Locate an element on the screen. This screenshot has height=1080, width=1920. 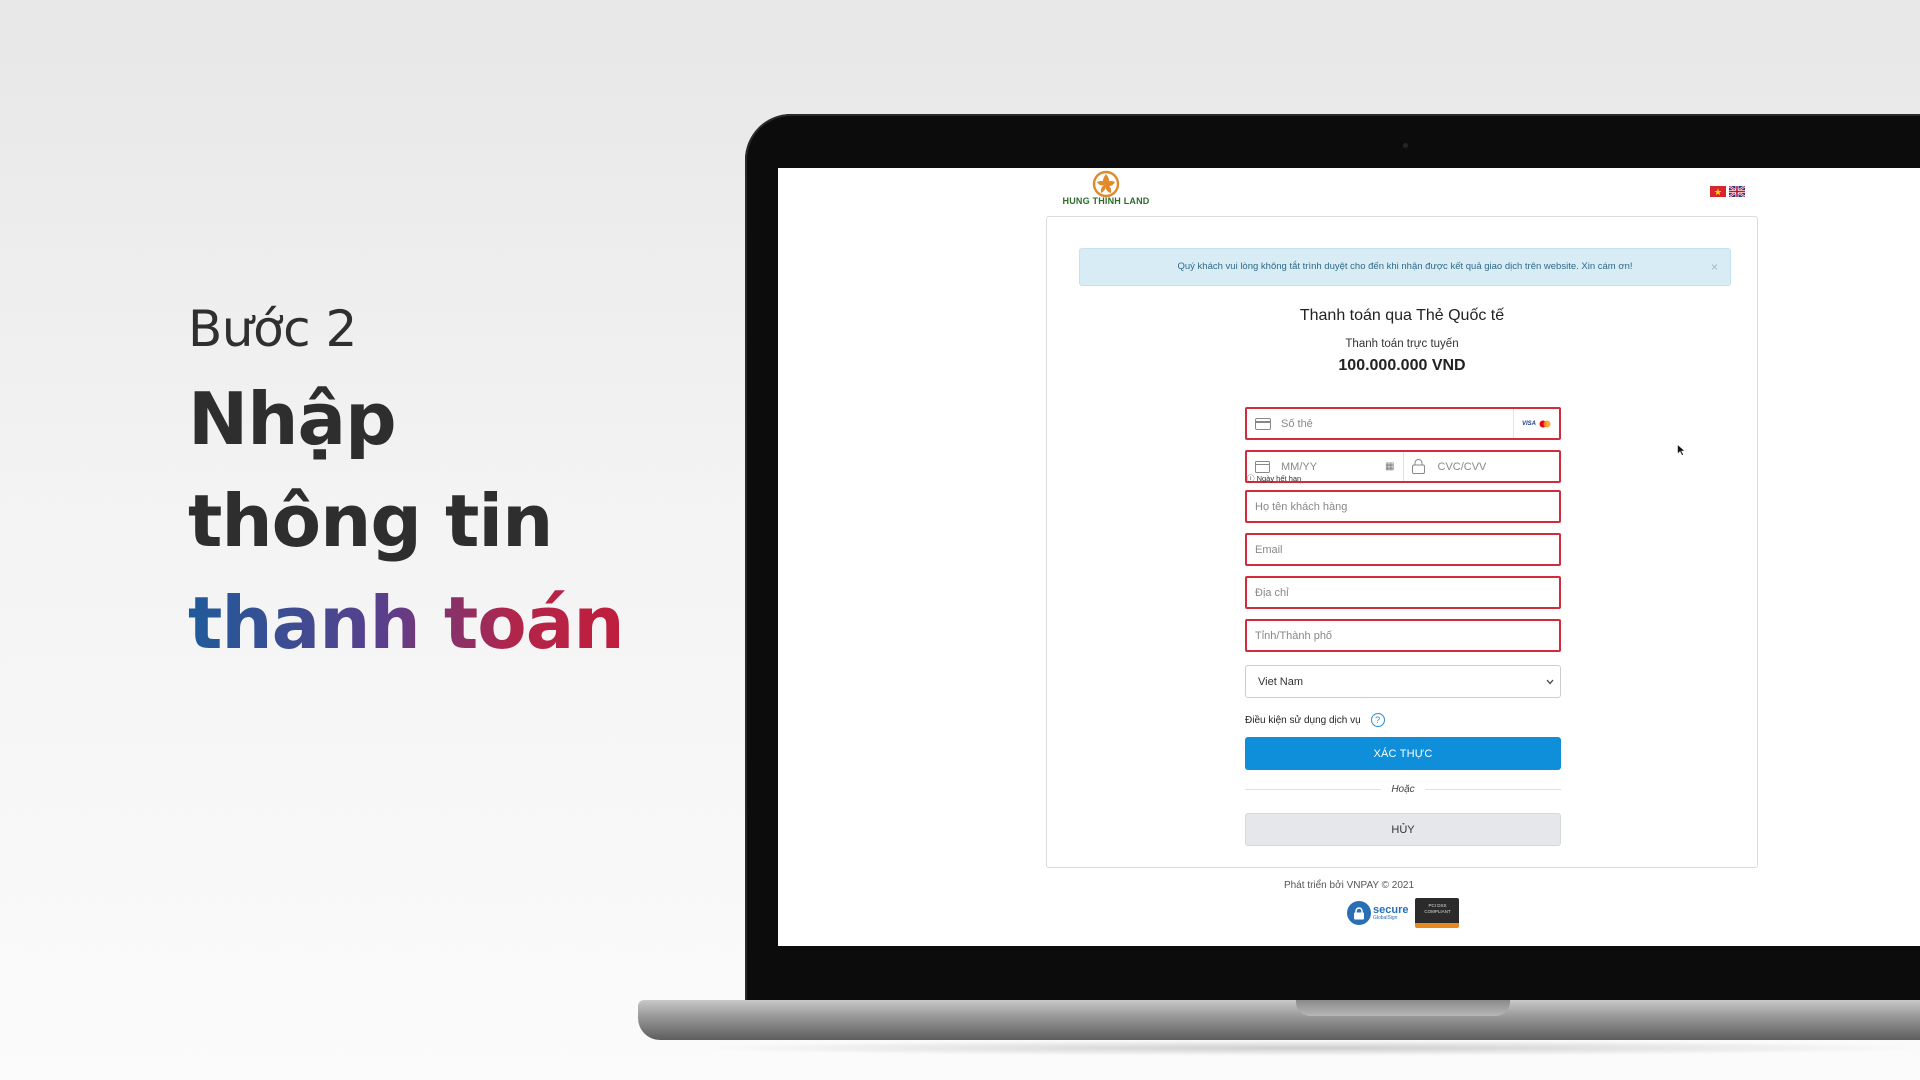
payment-amount: 100.000.000 VND is located at coordinates (1402, 365).